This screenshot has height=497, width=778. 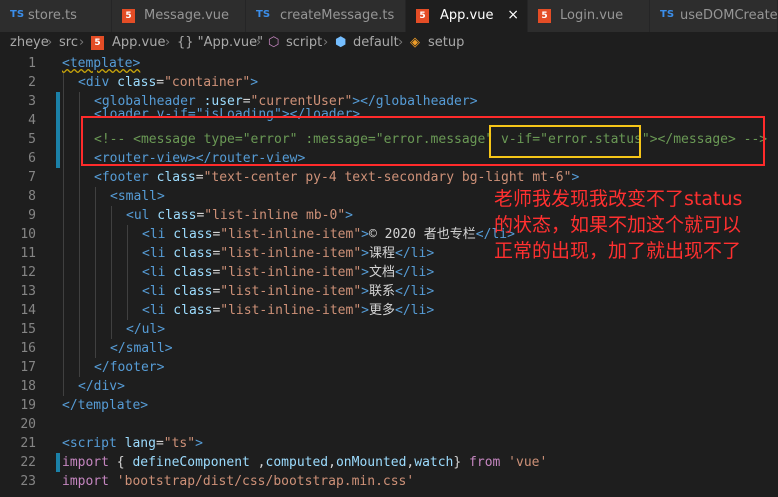 What do you see at coordinates (32, 82) in the screenshot?
I see `line-number: 2` at bounding box center [32, 82].